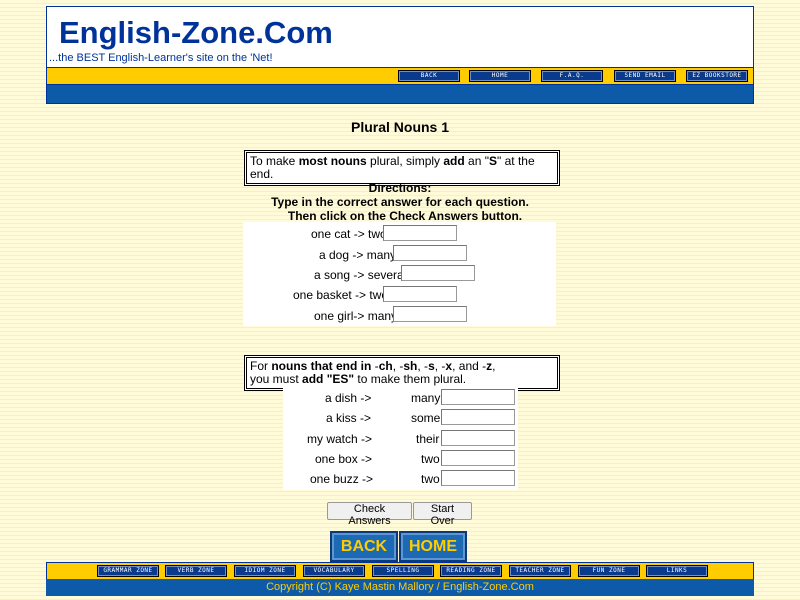 This screenshot has height=600, width=800. What do you see at coordinates (493, 161) in the screenshot?
I see `rule-emphasis: S` at bounding box center [493, 161].